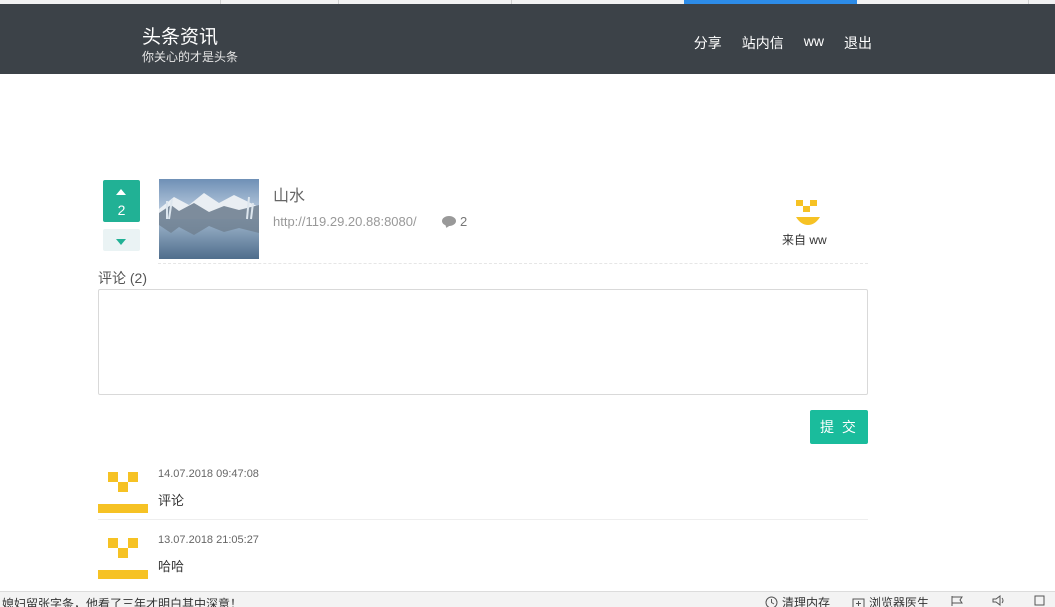  I want to click on comment-text: 哈哈, so click(171, 566).